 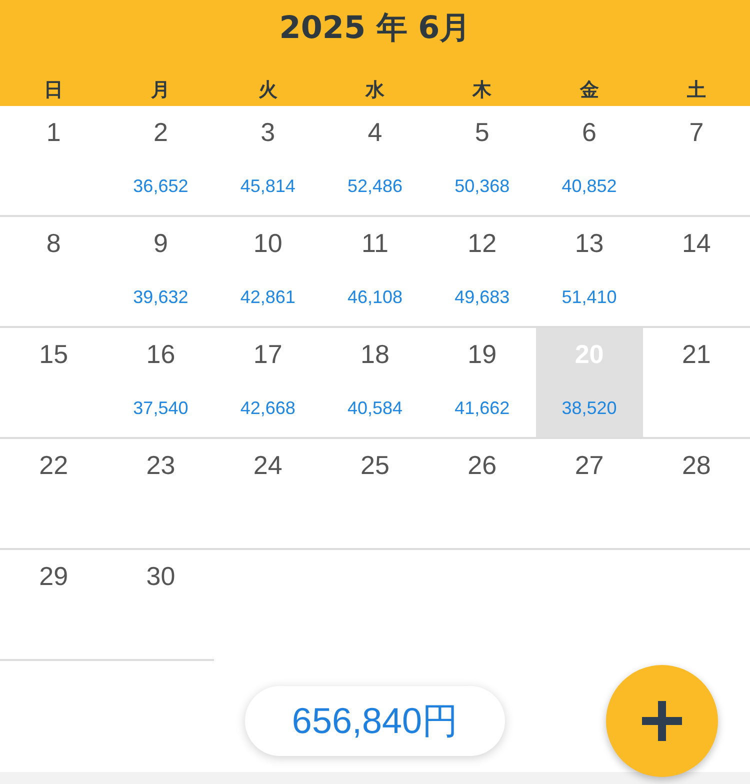 What do you see at coordinates (696, 132) in the screenshot?
I see `day-number: 7` at bounding box center [696, 132].